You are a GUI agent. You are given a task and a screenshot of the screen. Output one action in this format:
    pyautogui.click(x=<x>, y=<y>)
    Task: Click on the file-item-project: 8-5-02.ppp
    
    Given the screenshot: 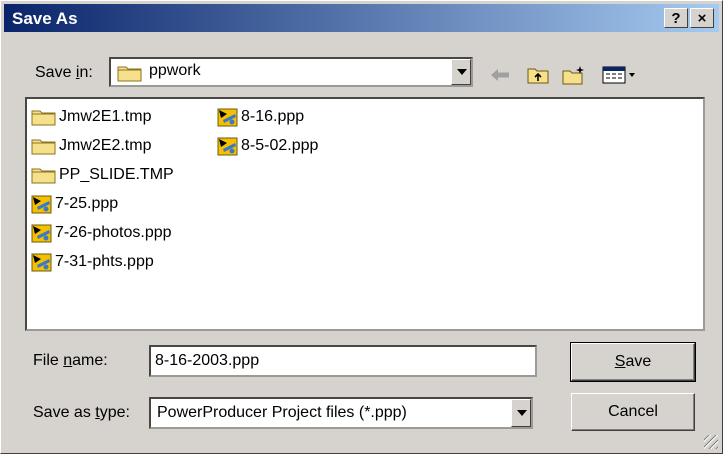 What is the action you would take?
    pyautogui.click(x=267, y=146)
    